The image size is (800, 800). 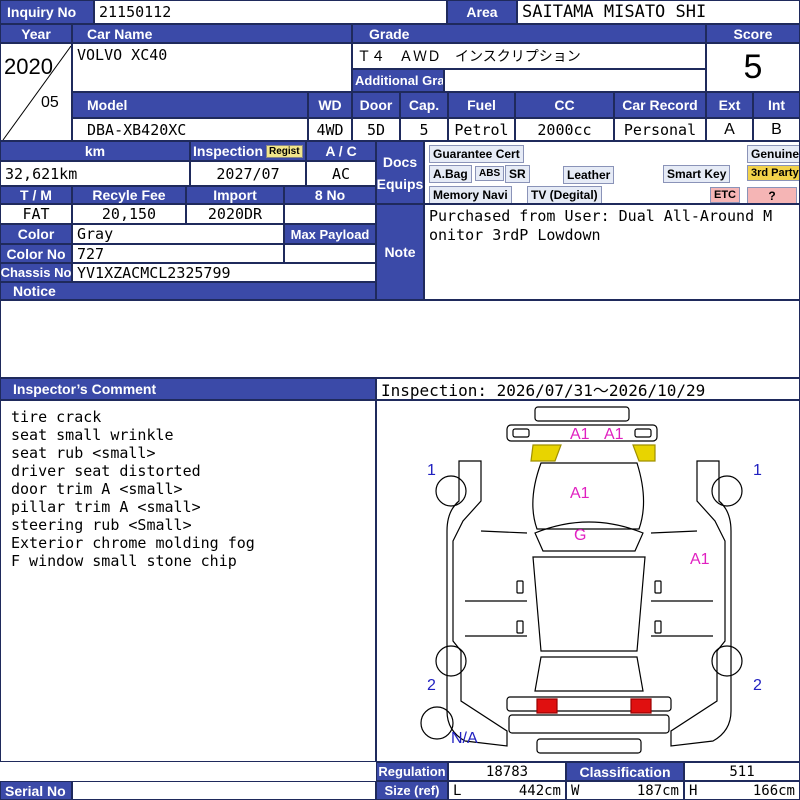 What do you see at coordinates (700, 559) in the screenshot?
I see `mark-right-side: A1` at bounding box center [700, 559].